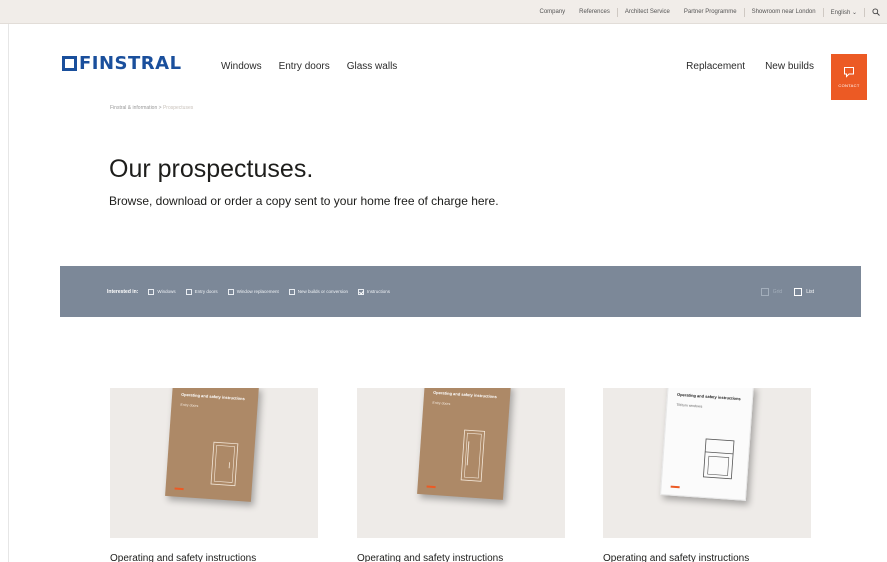 Image resolution: width=887 pixels, height=562 pixels. I want to click on contact-button: CONTACT, so click(849, 77).